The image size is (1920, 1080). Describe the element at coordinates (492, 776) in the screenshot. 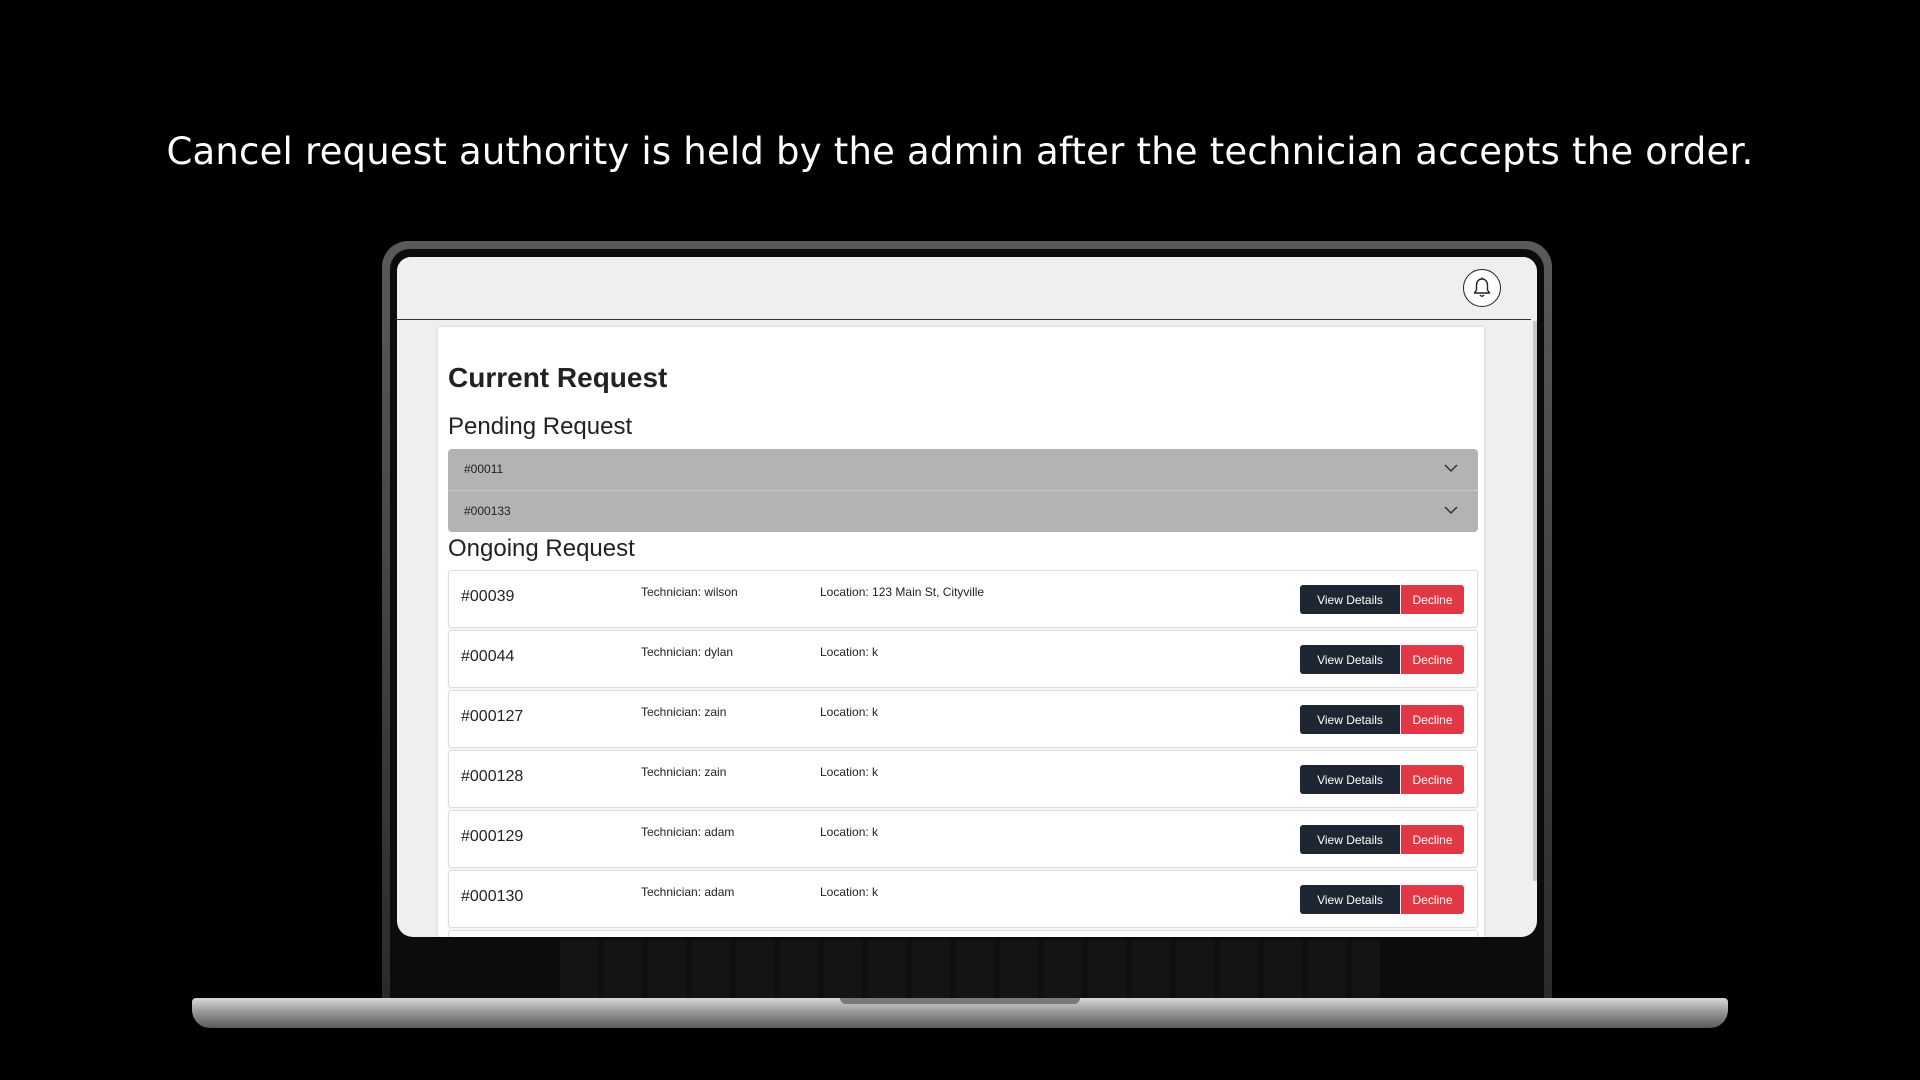

I see `request-id: #000128` at that location.